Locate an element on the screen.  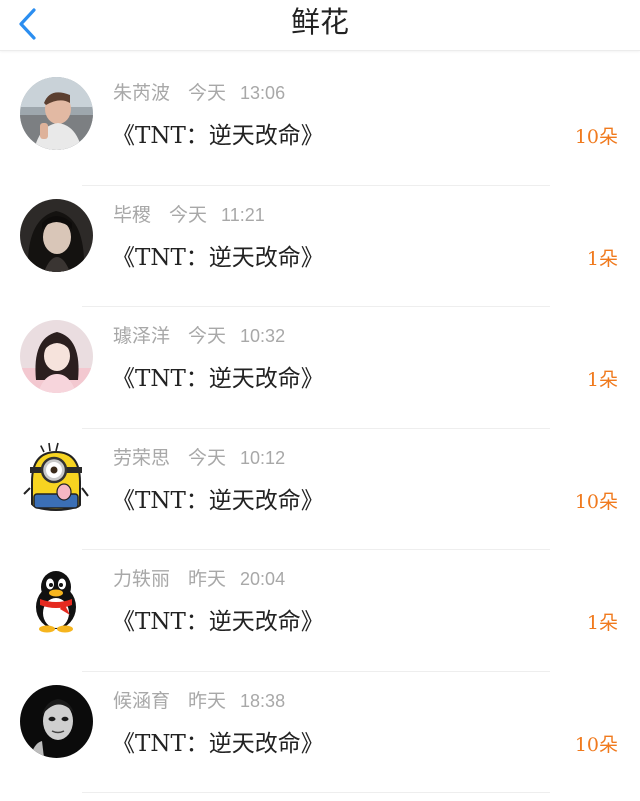
minion-avatar is located at coordinates (56, 478).